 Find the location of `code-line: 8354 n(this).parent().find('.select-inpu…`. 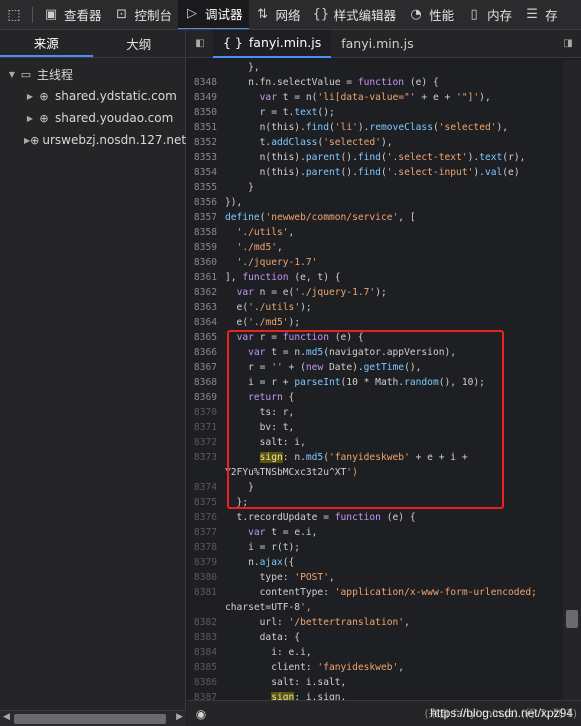

code-line: 8354 n(this).parent().find('.select-inpu… is located at coordinates (374, 172).